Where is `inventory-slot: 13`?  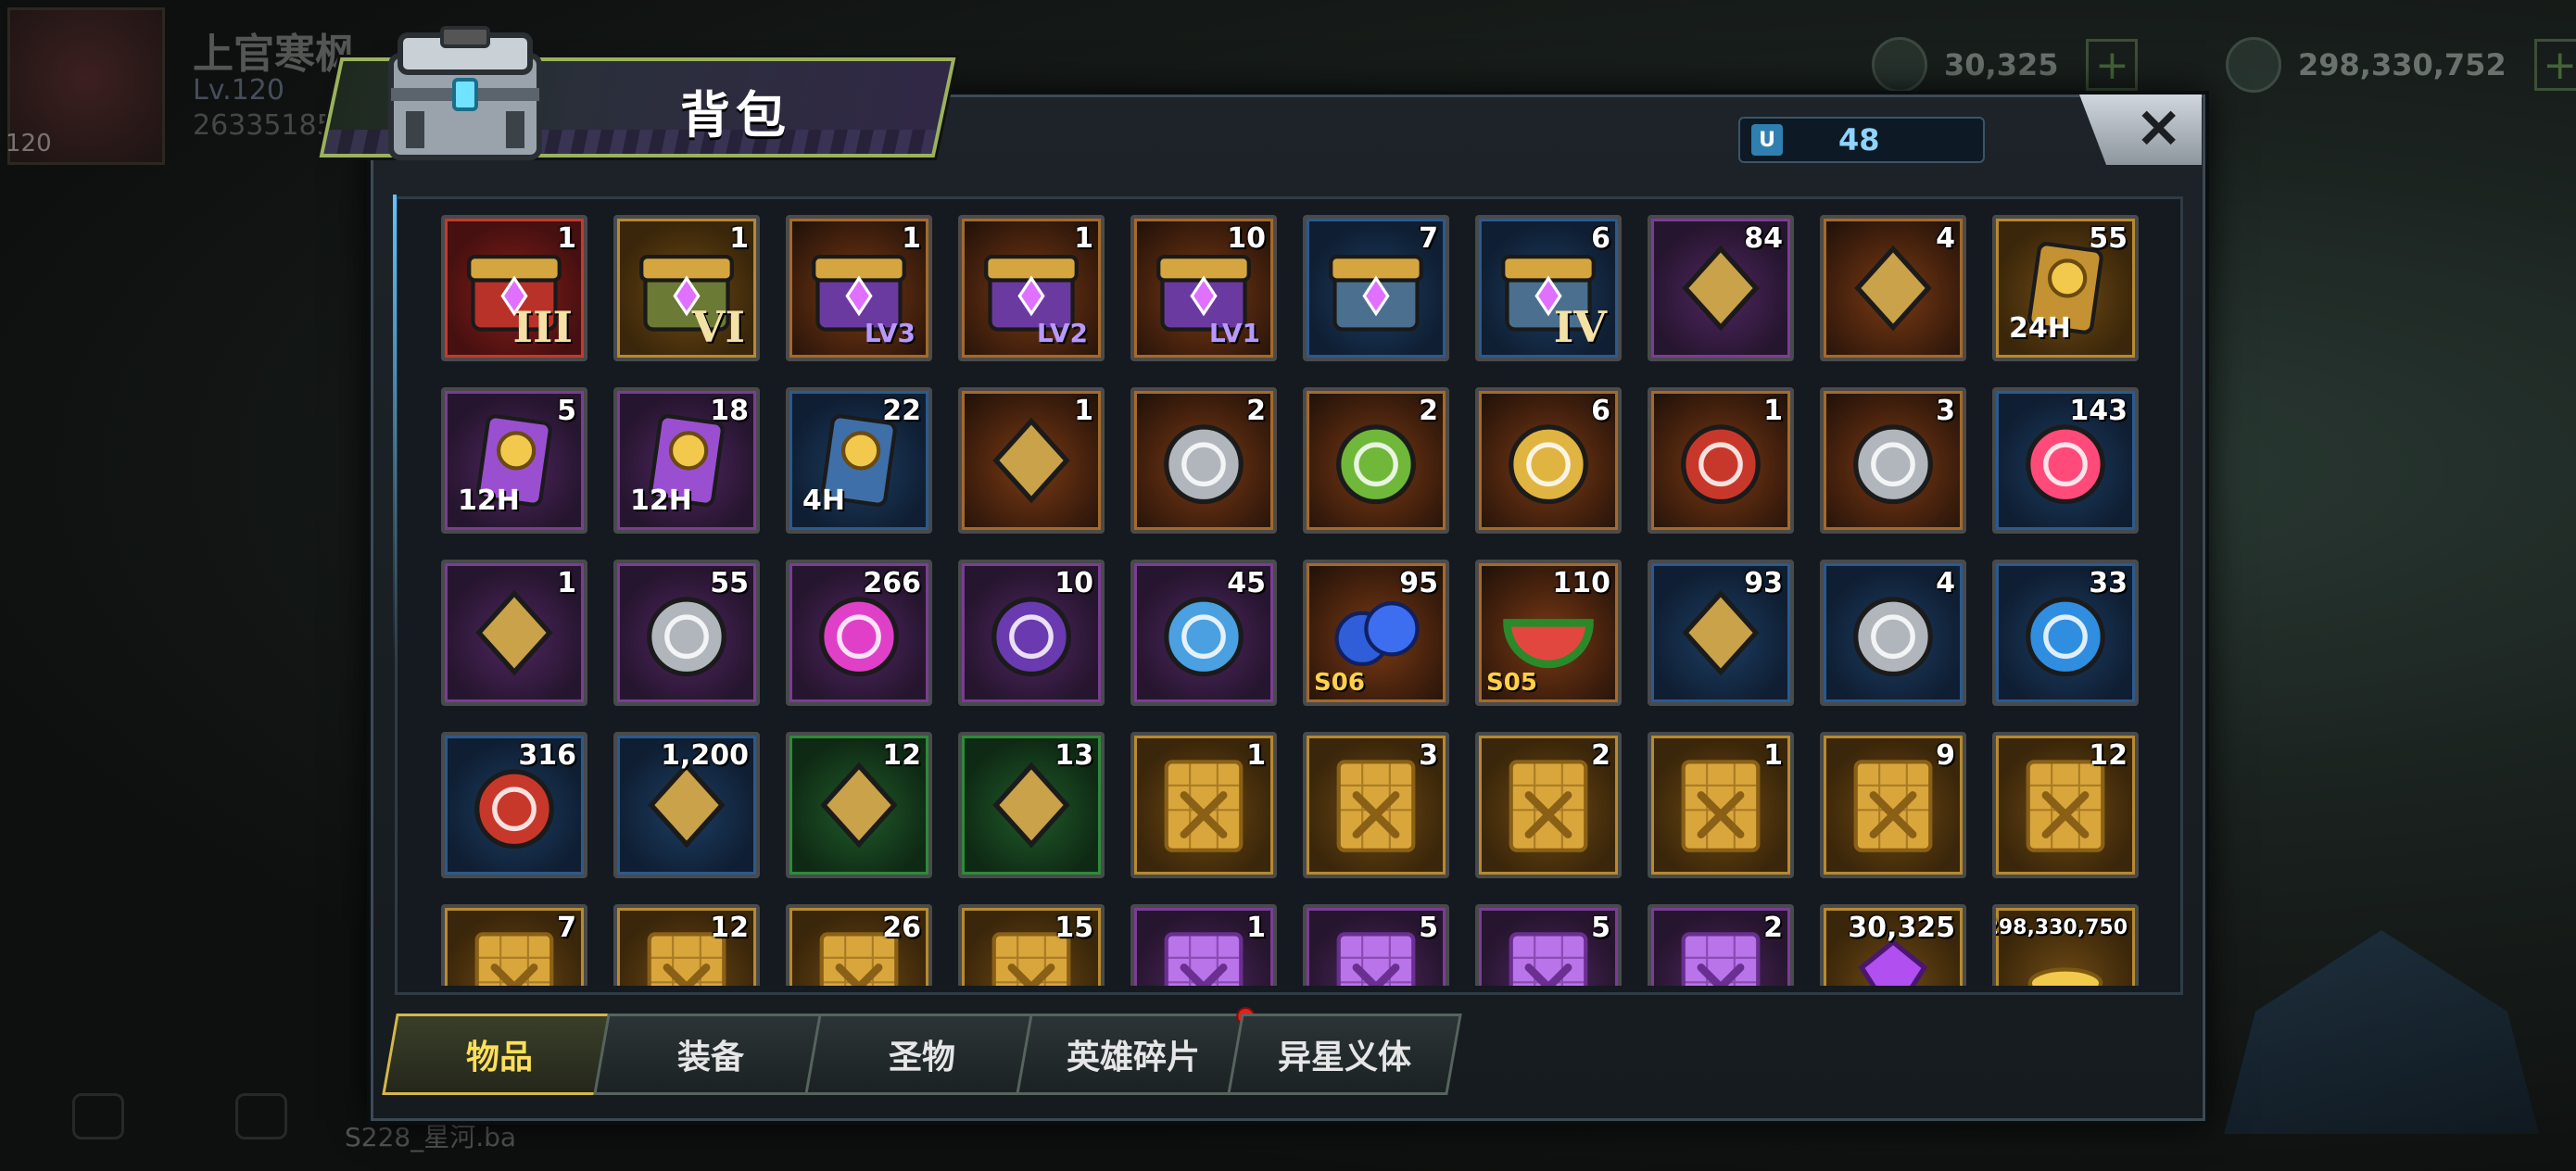 inventory-slot: 13 is located at coordinates (1031, 805).